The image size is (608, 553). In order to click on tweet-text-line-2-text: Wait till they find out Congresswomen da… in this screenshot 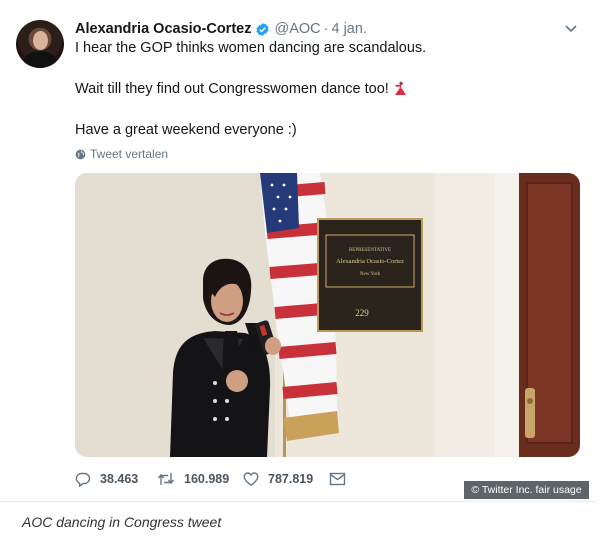, I will do `click(232, 89)`.